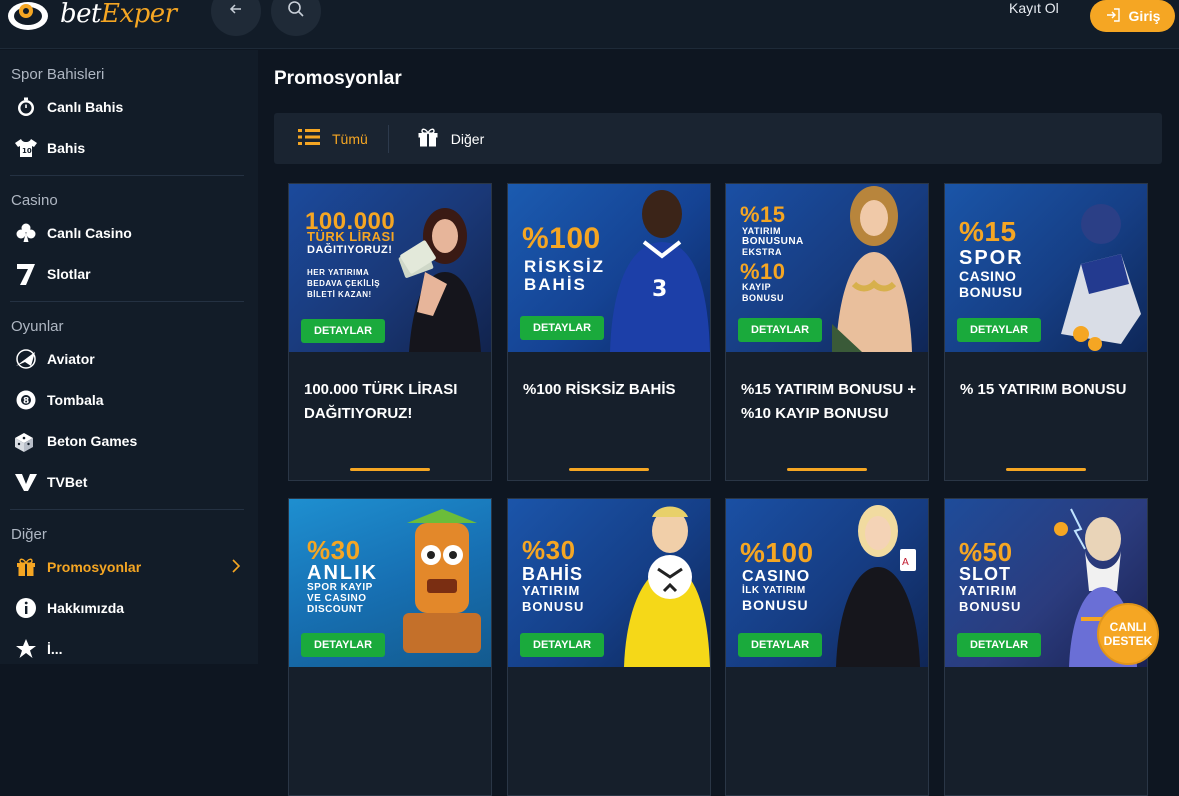  I want to click on banner-text: %15, so click(763, 214).